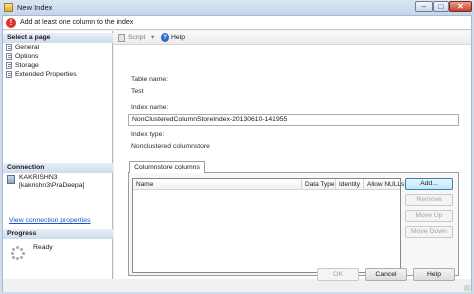 The height and width of the screenshot is (294, 474). What do you see at coordinates (167, 167) in the screenshot?
I see `tab-columnstore-columns: Columnstore columns` at bounding box center [167, 167].